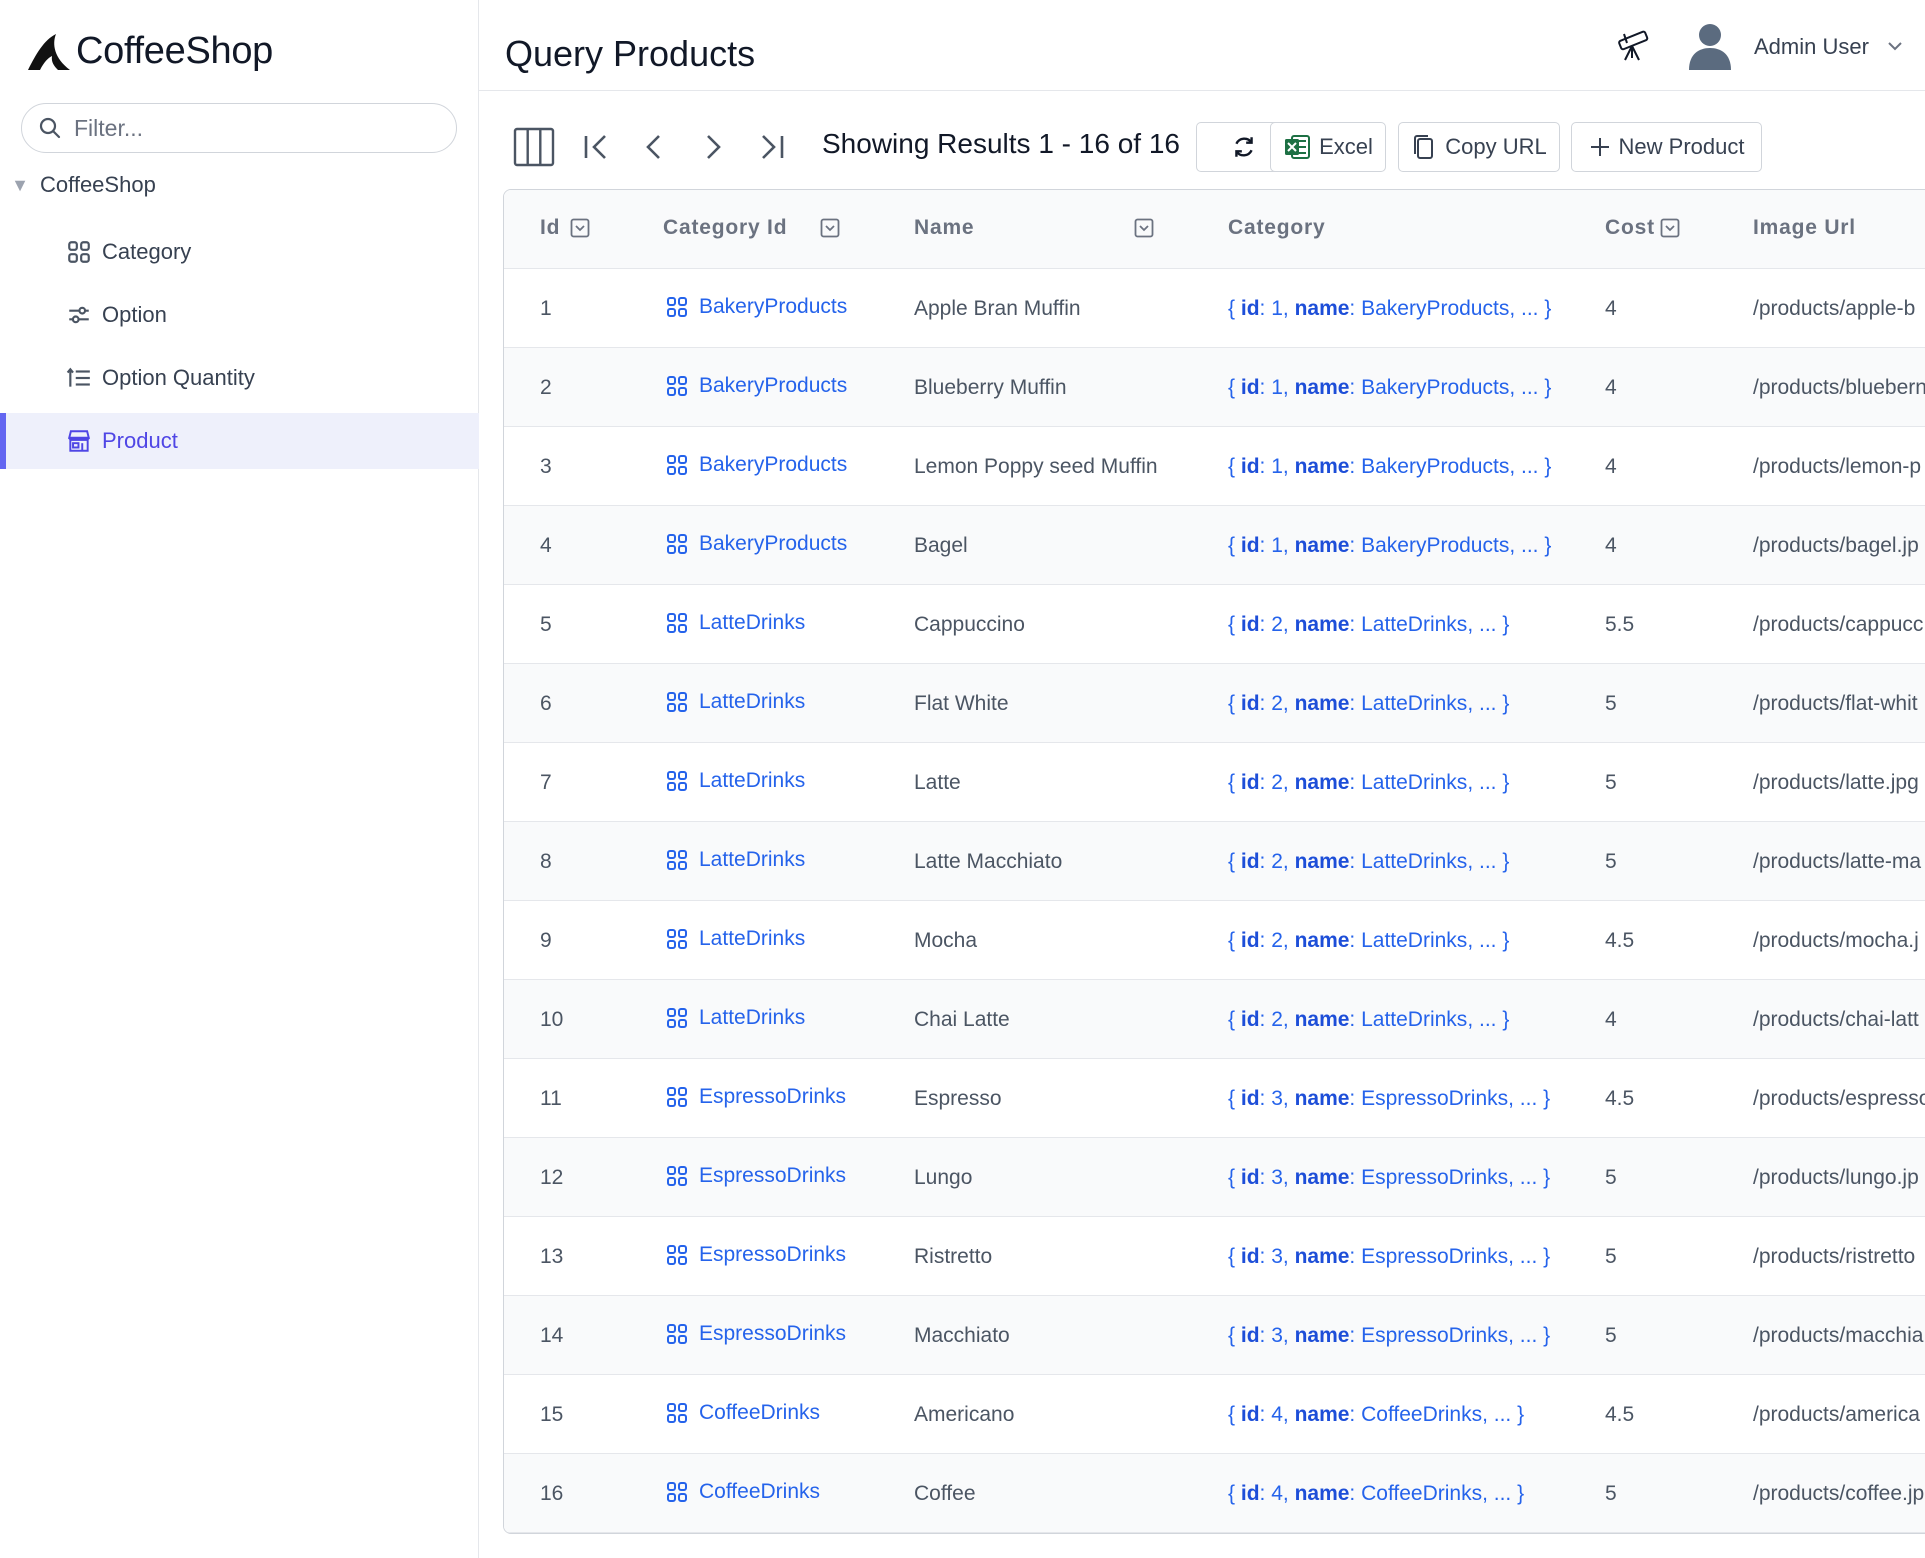 The image size is (1925, 1558). I want to click on chevron-down-icon, so click(1895, 46).